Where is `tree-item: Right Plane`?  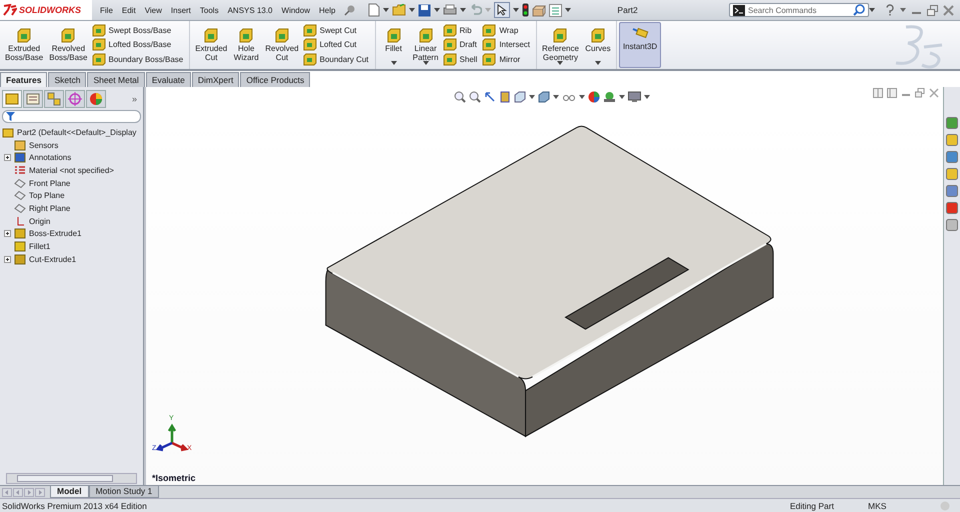
tree-item: Right Plane is located at coordinates (49, 208).